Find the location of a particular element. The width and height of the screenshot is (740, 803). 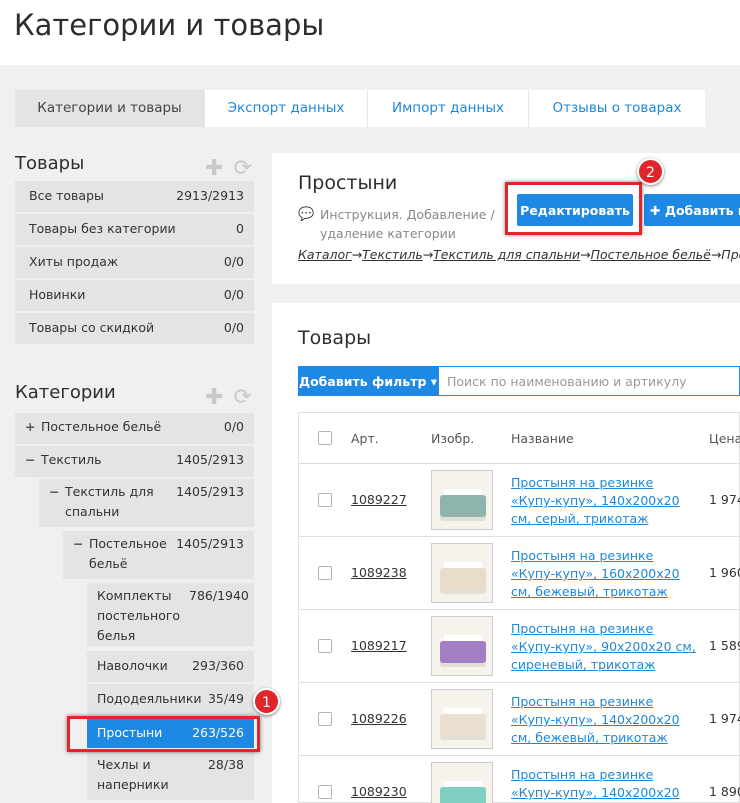

side-item-label: Товары без категории is located at coordinates (102, 228).